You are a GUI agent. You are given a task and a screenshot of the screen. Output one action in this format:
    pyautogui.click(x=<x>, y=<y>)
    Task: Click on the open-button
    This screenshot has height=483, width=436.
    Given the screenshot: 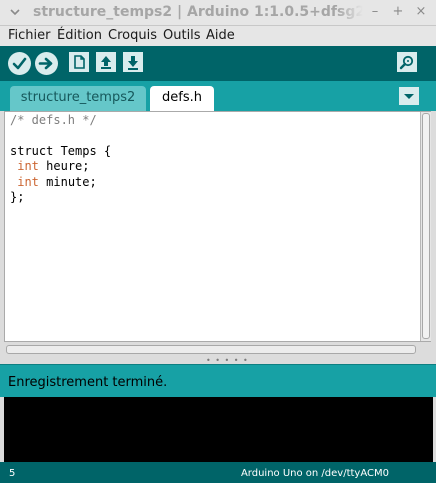 What is the action you would take?
    pyautogui.click(x=106, y=62)
    